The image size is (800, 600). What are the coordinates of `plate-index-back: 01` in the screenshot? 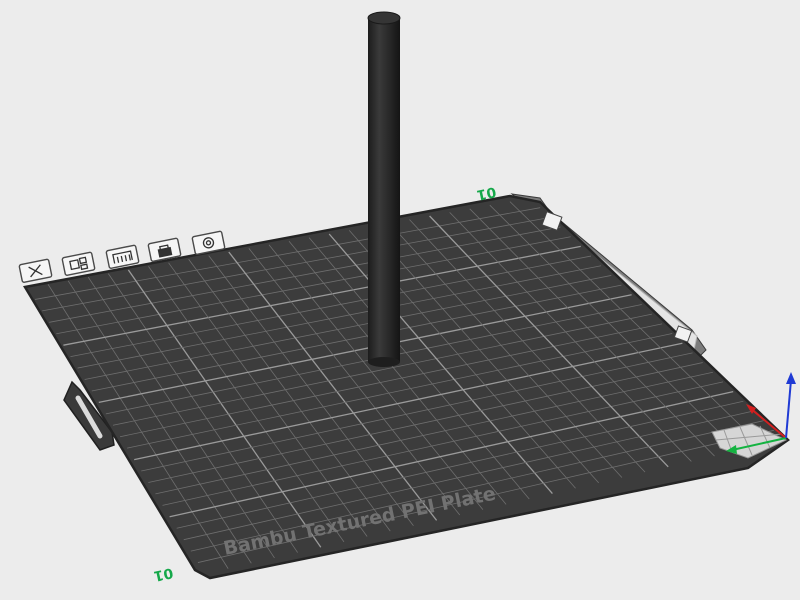 It's located at (486, 193).